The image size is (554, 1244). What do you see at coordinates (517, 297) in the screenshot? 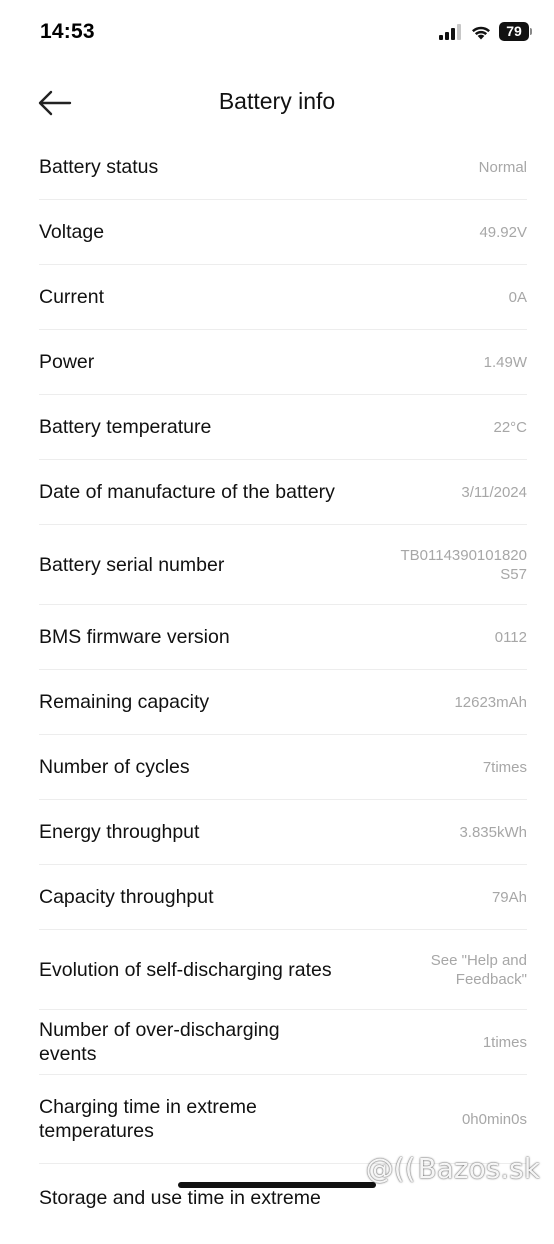
I see `row-value: 0A` at bounding box center [517, 297].